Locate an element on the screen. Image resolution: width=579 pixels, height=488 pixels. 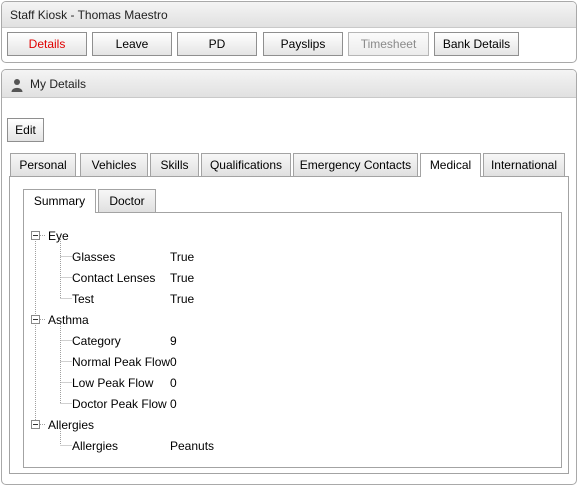
tab-skills: Skills is located at coordinates (174, 164).